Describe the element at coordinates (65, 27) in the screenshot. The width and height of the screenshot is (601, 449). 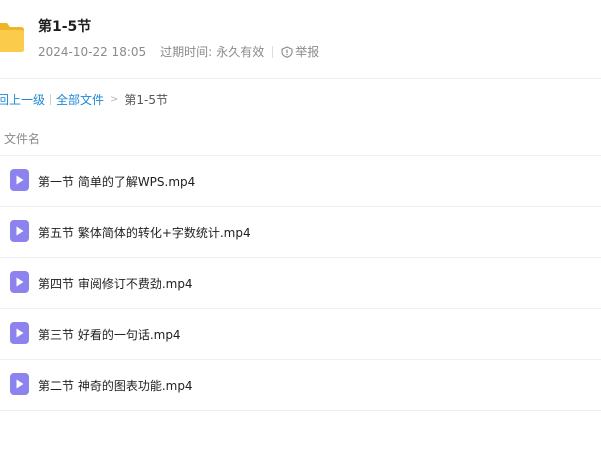
I see `page-title: 第1-5节` at that location.